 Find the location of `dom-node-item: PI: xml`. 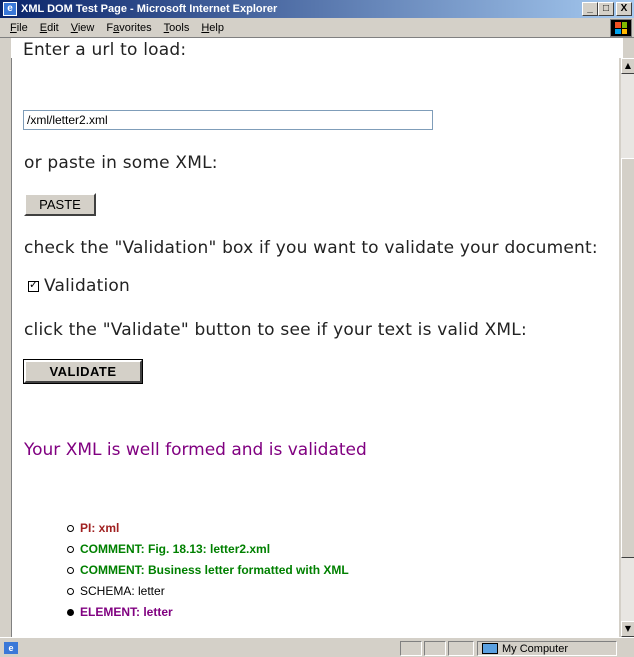

dom-node-item: PI: xml is located at coordinates (208, 528).